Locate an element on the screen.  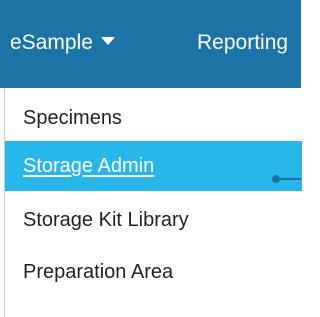
caret-down-icon is located at coordinates (107, 41).